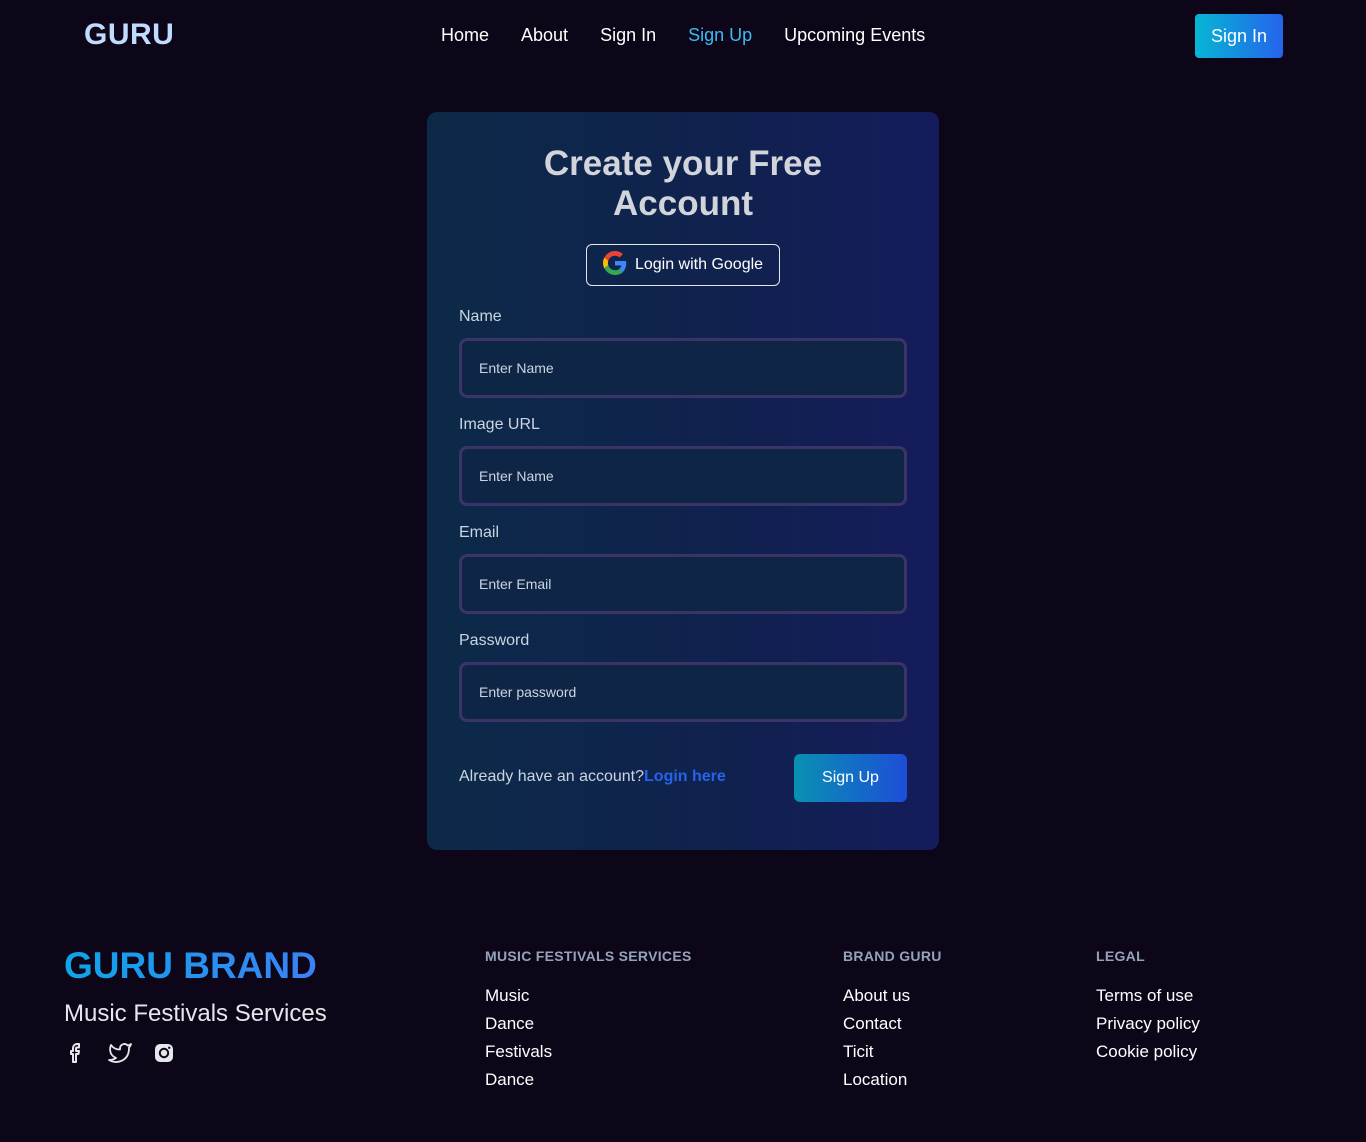 This screenshot has height=1142, width=1366. What do you see at coordinates (683, 163) in the screenshot?
I see `title-line-1: Create your Free` at bounding box center [683, 163].